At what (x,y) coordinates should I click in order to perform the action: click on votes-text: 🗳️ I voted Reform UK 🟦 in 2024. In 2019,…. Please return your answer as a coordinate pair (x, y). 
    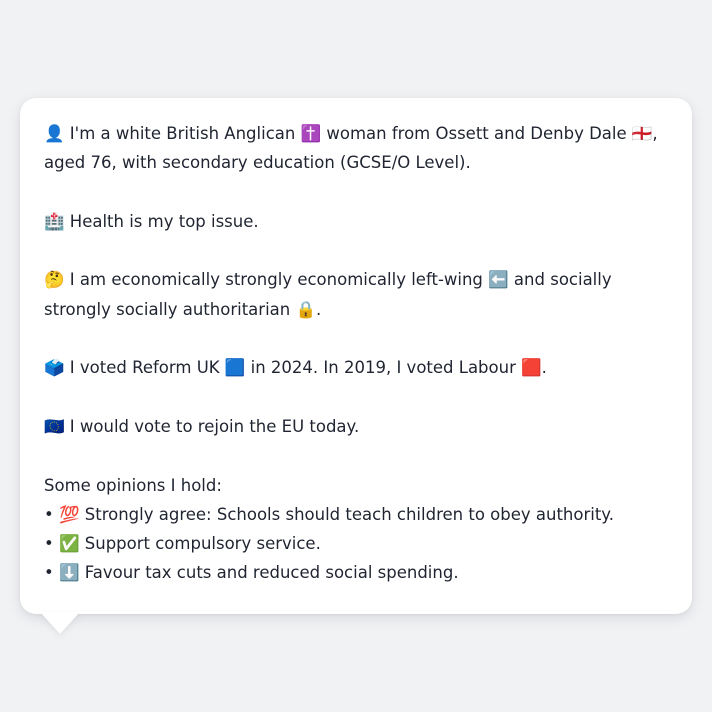
    Looking at the image, I should click on (295, 368).